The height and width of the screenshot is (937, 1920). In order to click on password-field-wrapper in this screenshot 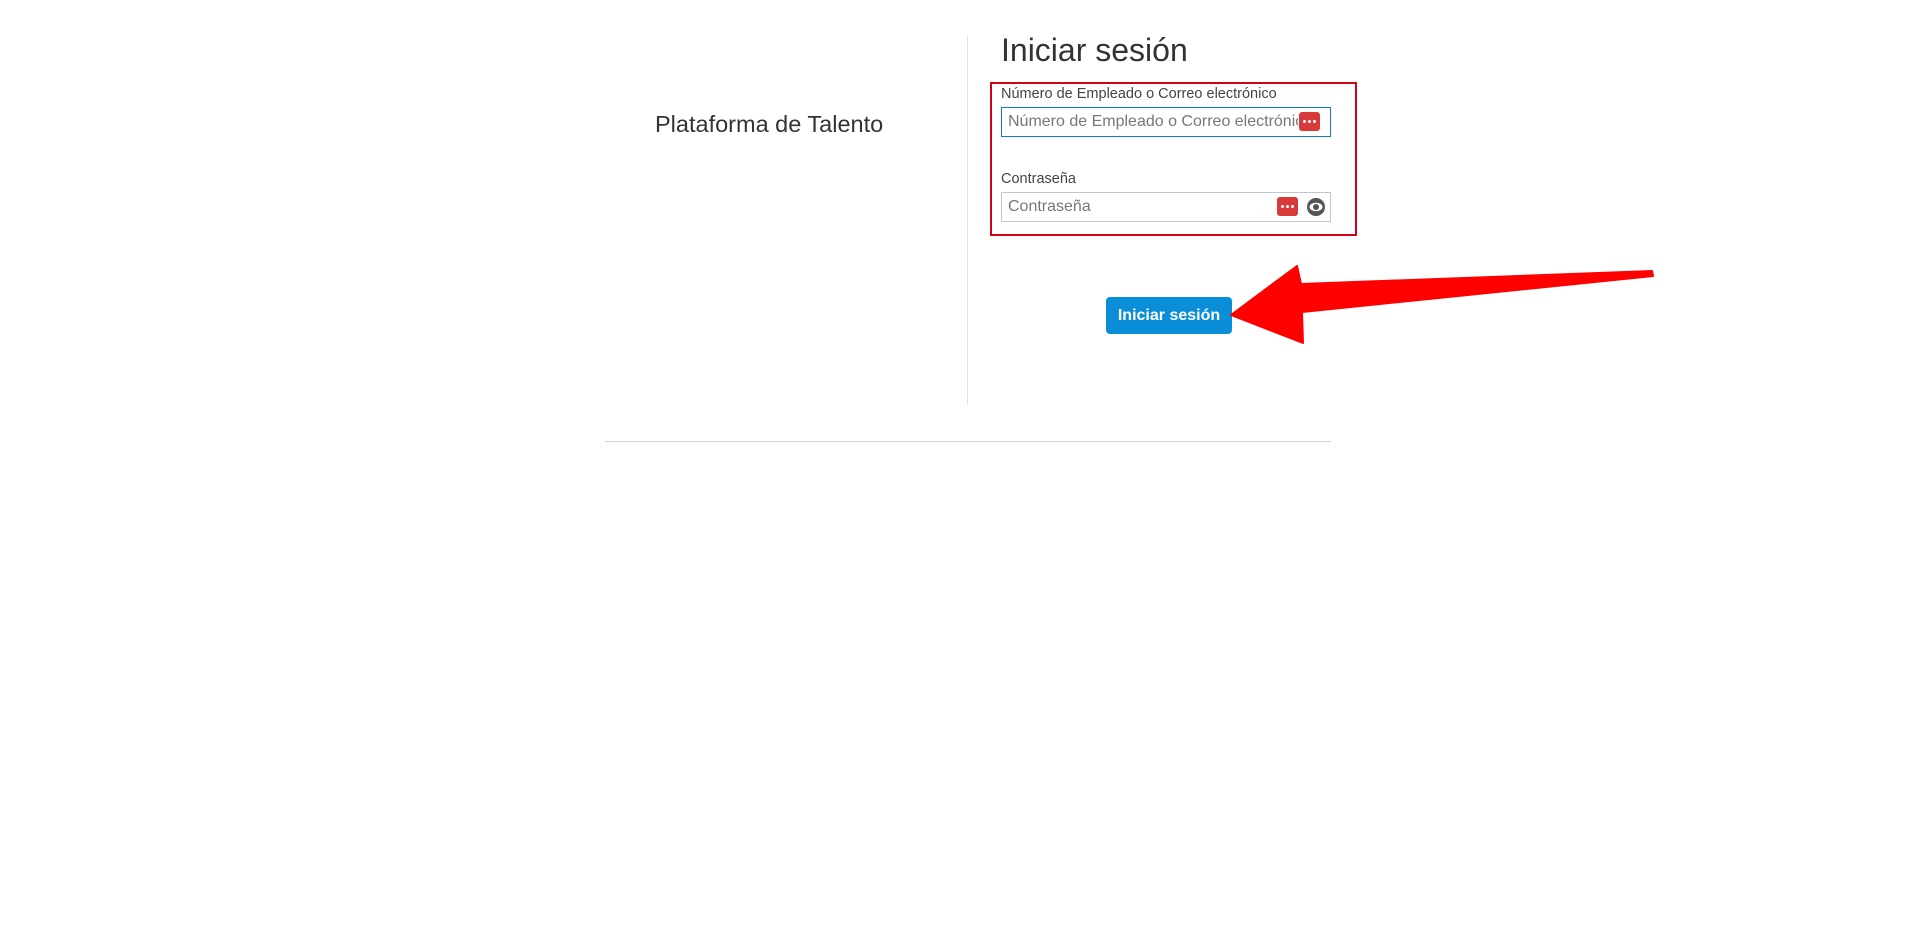, I will do `click(1166, 207)`.